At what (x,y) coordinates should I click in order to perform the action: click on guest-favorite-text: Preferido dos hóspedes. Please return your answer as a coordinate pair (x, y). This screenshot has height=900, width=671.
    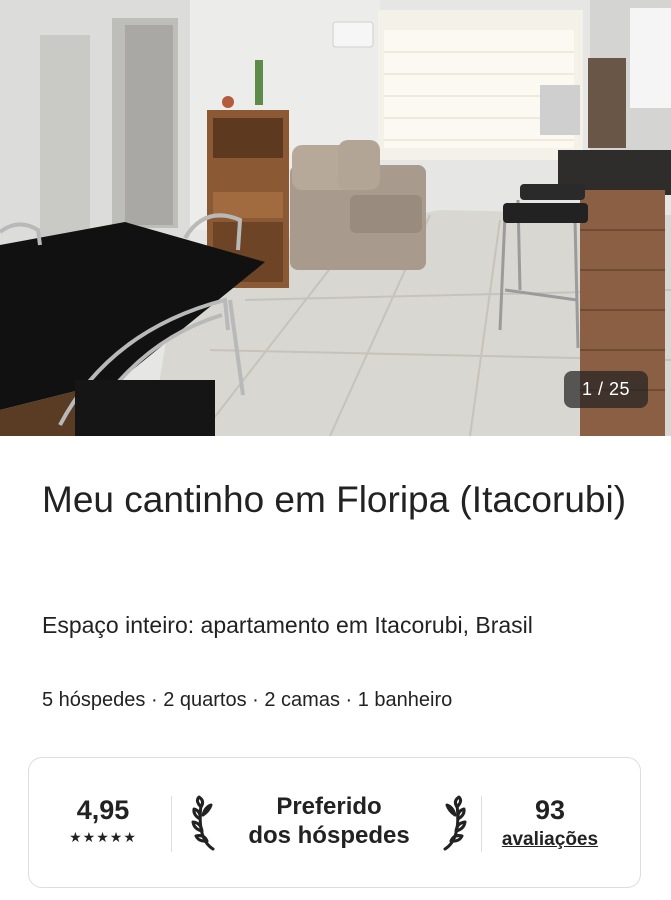
    Looking at the image, I should click on (329, 821).